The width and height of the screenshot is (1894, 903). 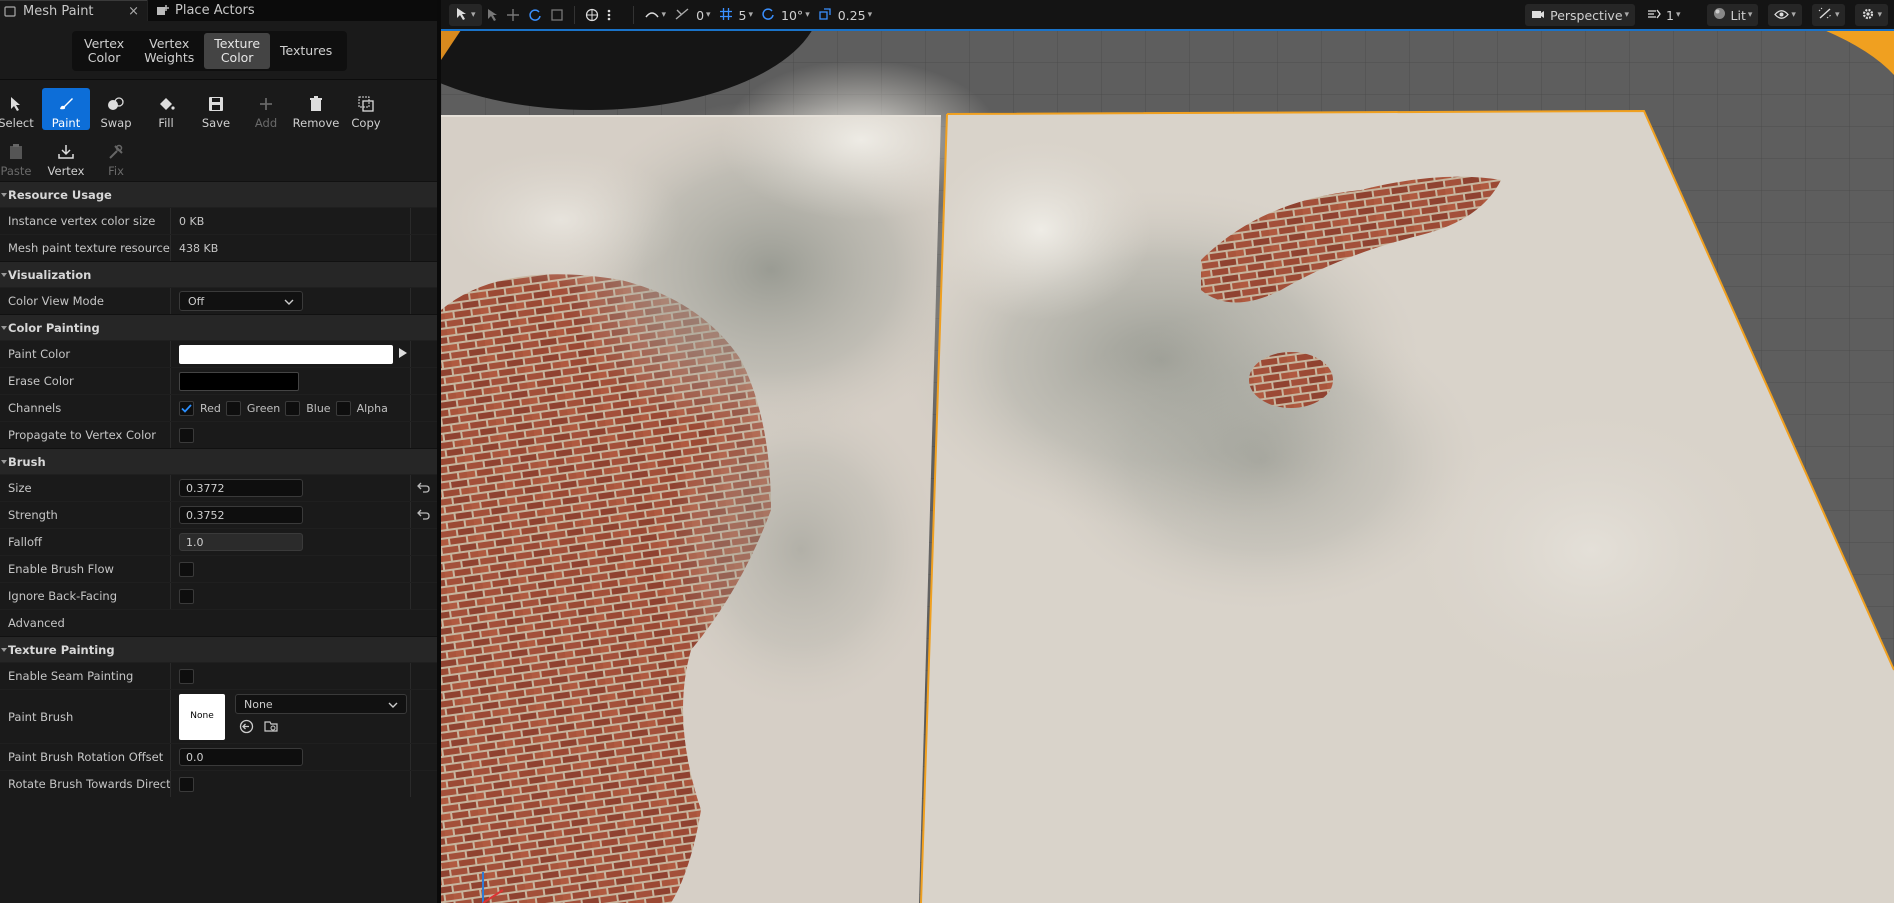 I want to click on mode-texture-color: Texture Color, so click(x=237, y=51).